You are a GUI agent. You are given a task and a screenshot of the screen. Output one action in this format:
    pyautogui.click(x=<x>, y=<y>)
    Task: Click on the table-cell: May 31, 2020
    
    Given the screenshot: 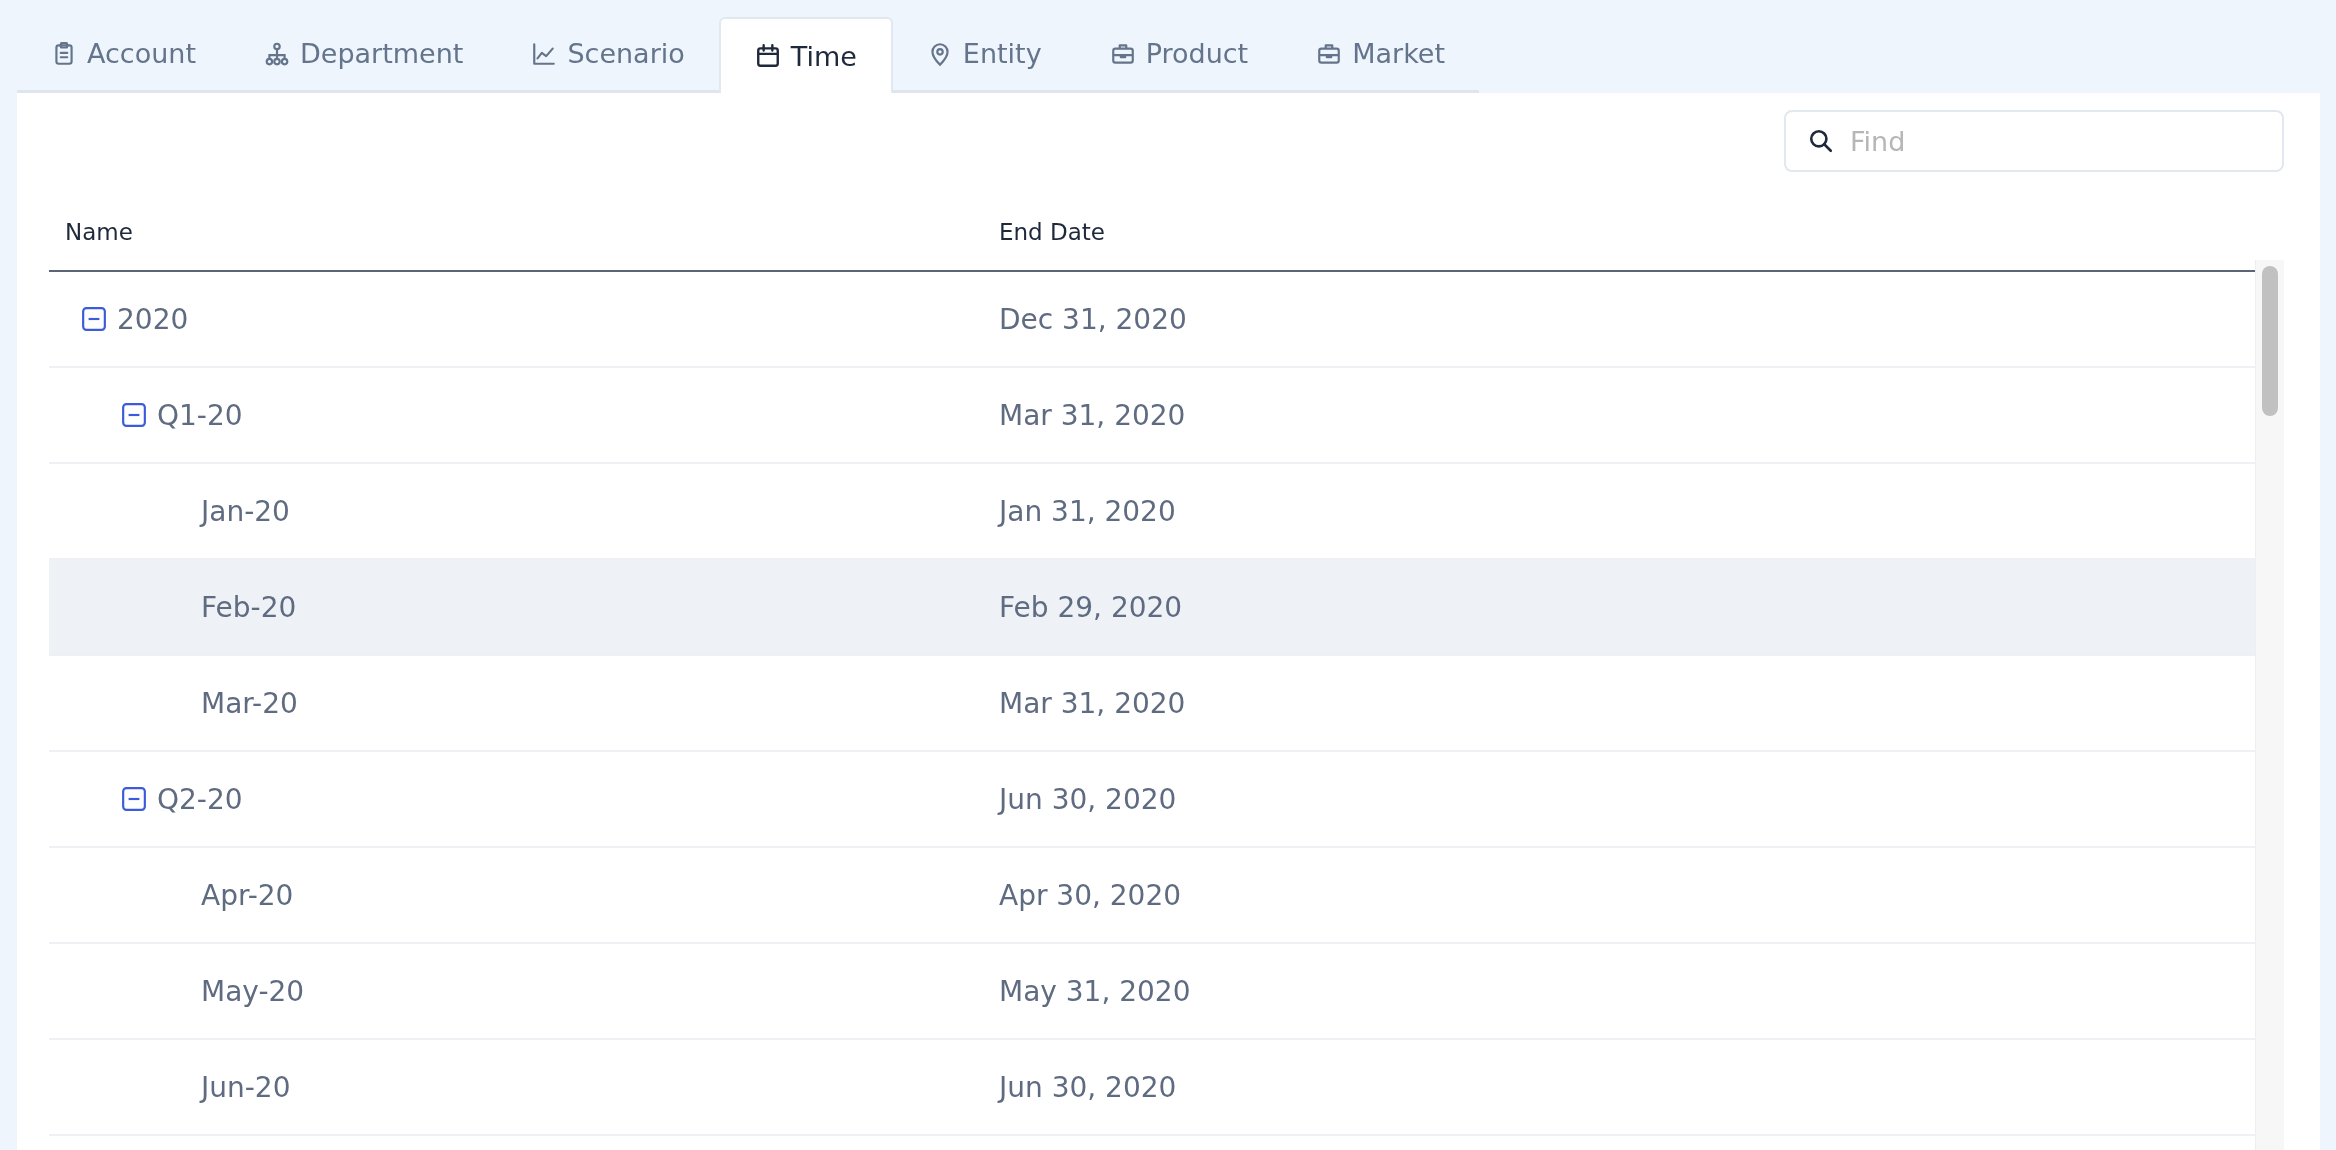 What is the action you would take?
    pyautogui.click(x=1095, y=991)
    